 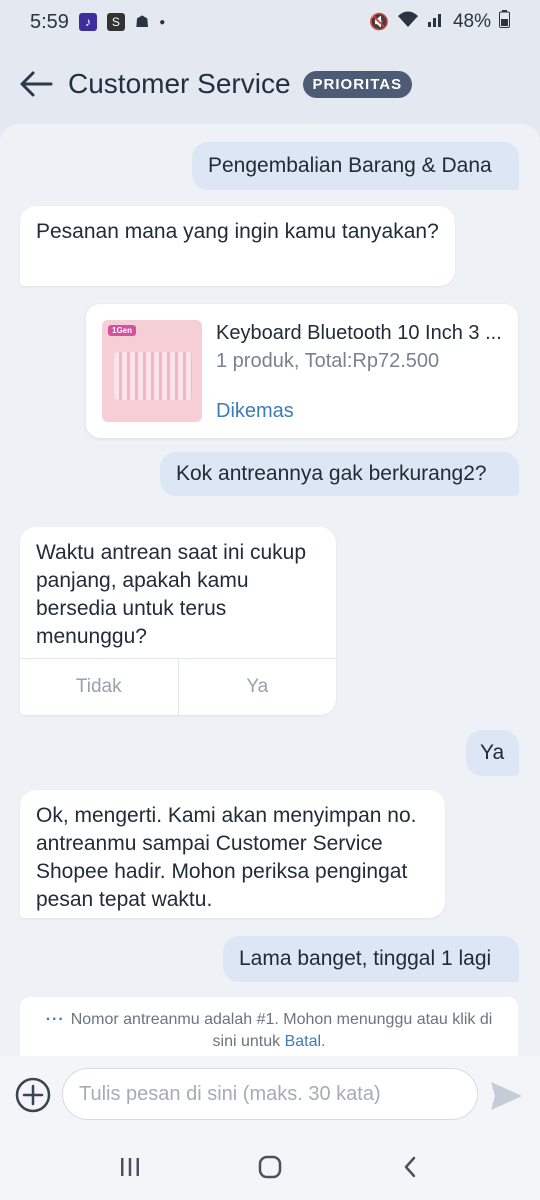 I want to click on chat-header: Customer Service PRIORITAS, so click(x=270, y=84).